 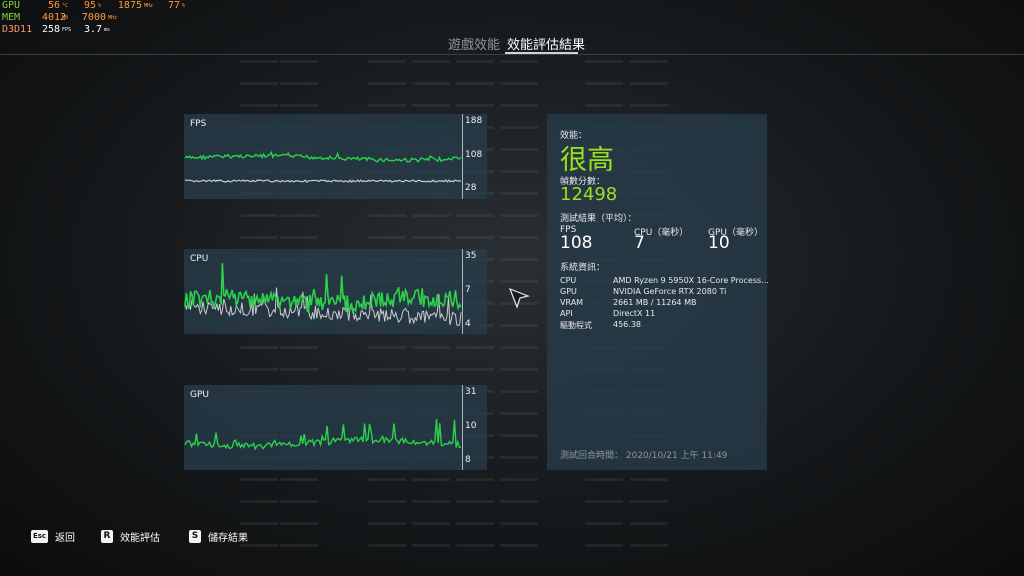 I want to click on performance-rating: 很高, so click(x=587, y=160).